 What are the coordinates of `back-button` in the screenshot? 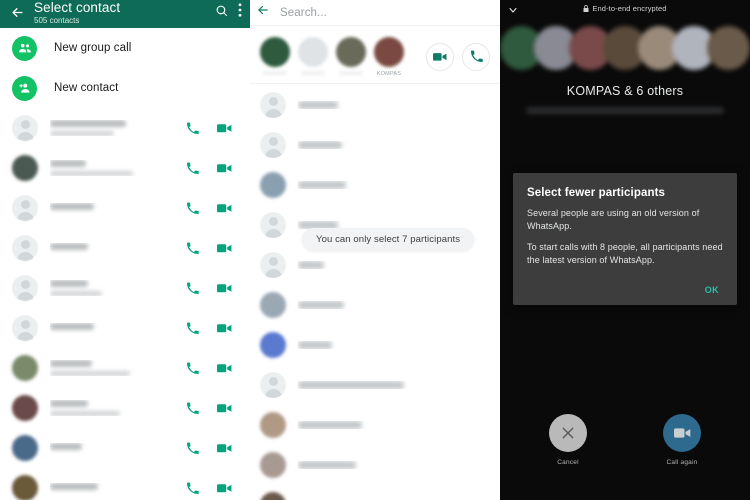 It's located at (17, 12).